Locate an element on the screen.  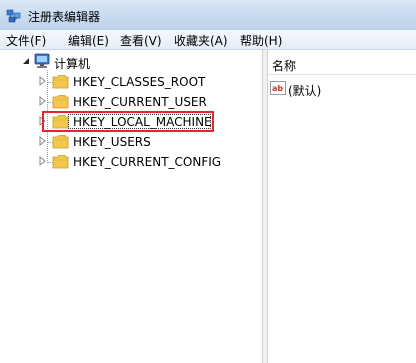
menu-bar: 文件(F) 编辑(E) 查看(V) 收藏夹(A) 帮助(H) is located at coordinates (208, 40).